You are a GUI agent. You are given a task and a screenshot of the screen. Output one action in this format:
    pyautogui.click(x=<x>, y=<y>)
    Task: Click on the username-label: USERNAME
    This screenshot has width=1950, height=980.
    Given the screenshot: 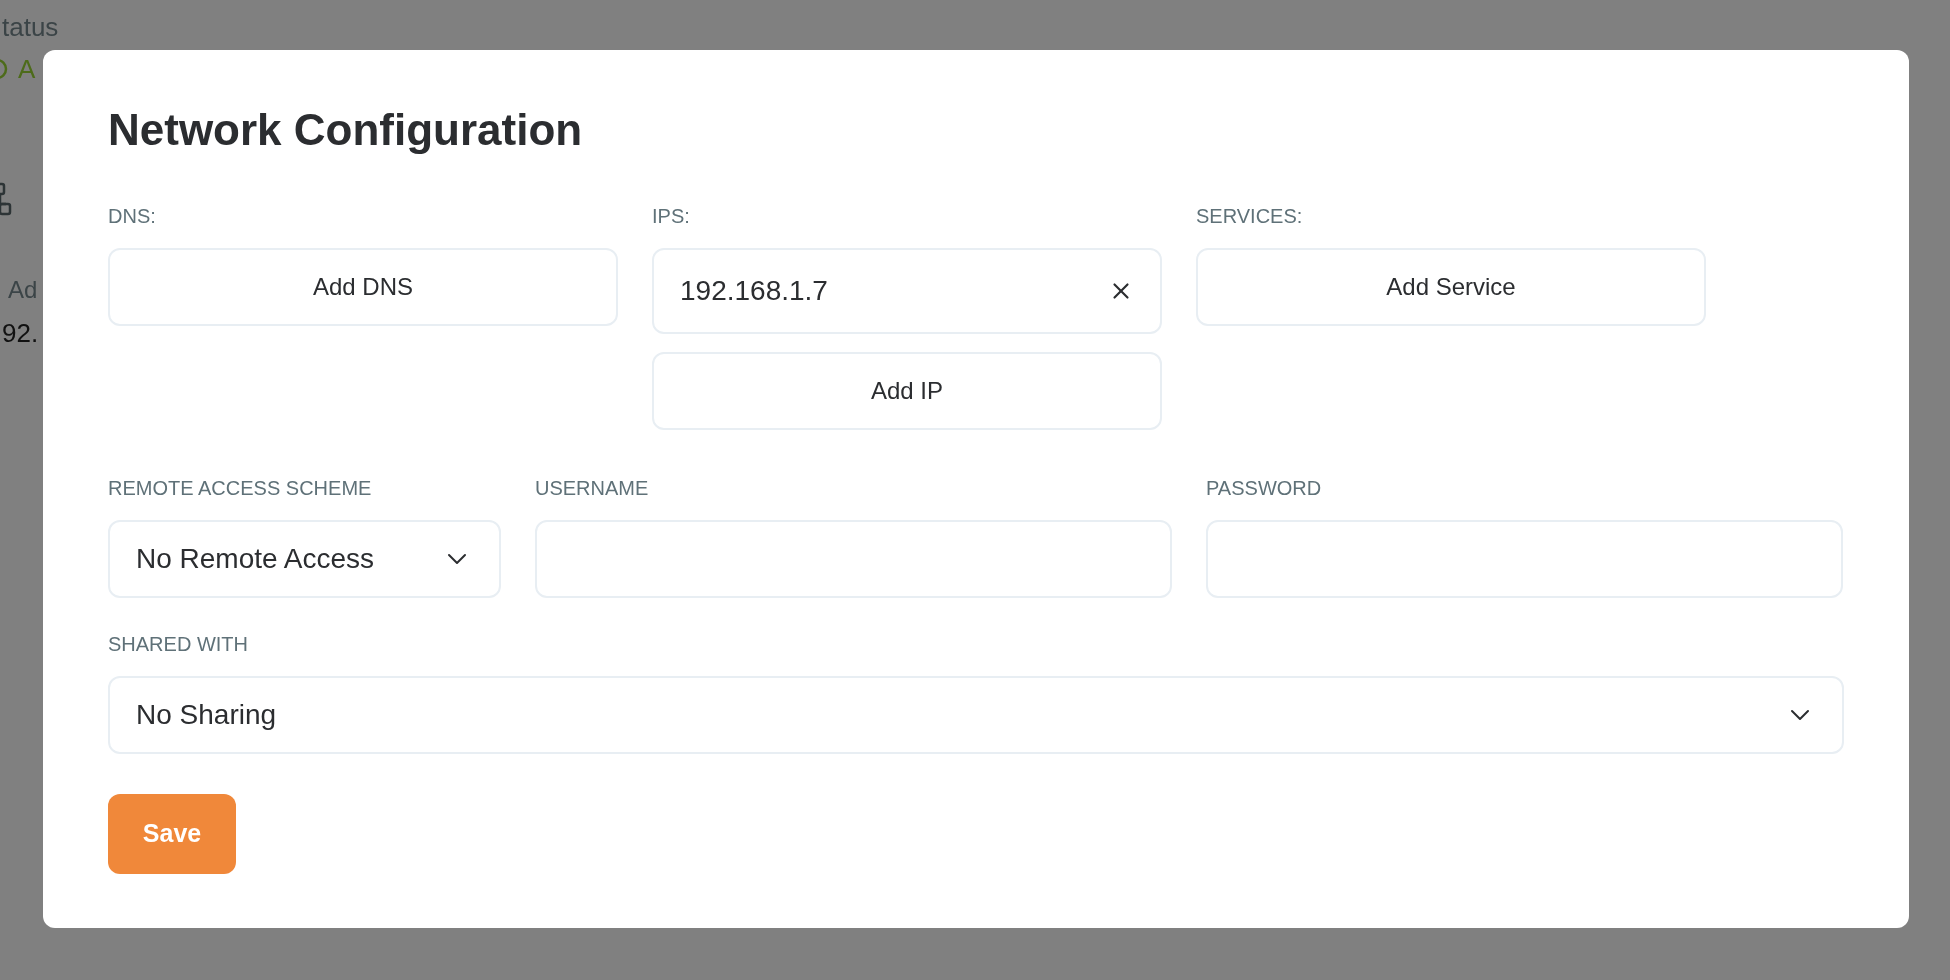 What is the action you would take?
    pyautogui.click(x=592, y=488)
    